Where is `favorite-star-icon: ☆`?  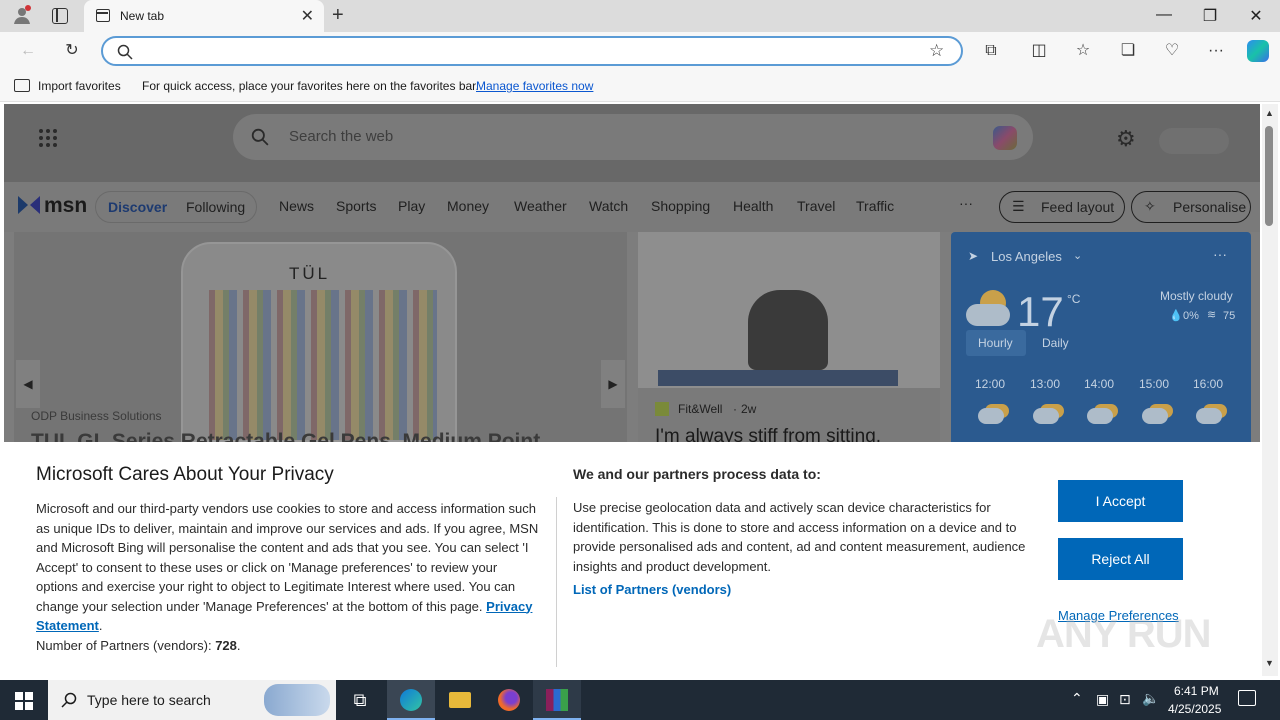
favorite-star-icon: ☆ is located at coordinates (936, 51).